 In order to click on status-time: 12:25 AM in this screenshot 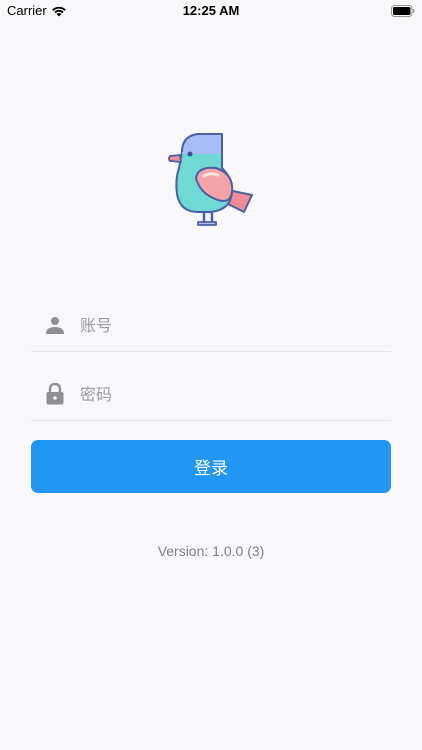, I will do `click(211, 10)`.